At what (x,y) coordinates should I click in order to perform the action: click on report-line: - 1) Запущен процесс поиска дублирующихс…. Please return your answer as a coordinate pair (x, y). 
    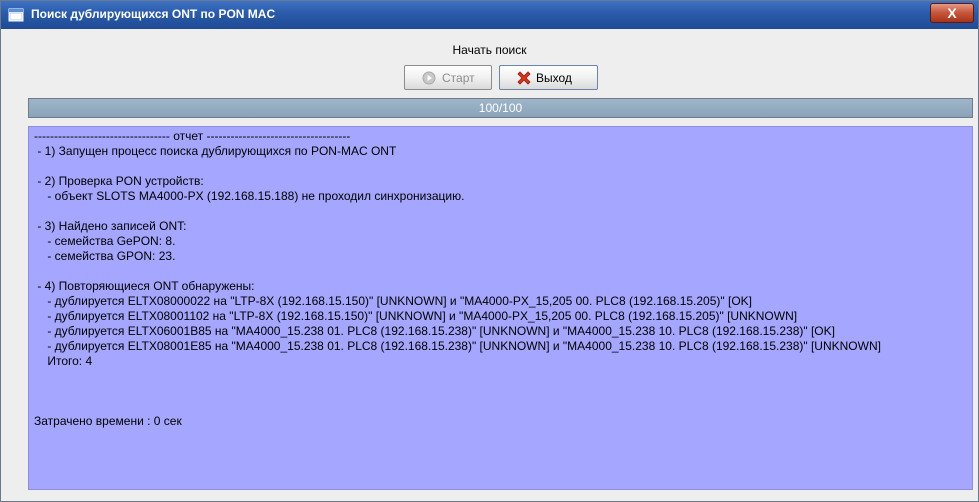
    Looking at the image, I should click on (215, 151).